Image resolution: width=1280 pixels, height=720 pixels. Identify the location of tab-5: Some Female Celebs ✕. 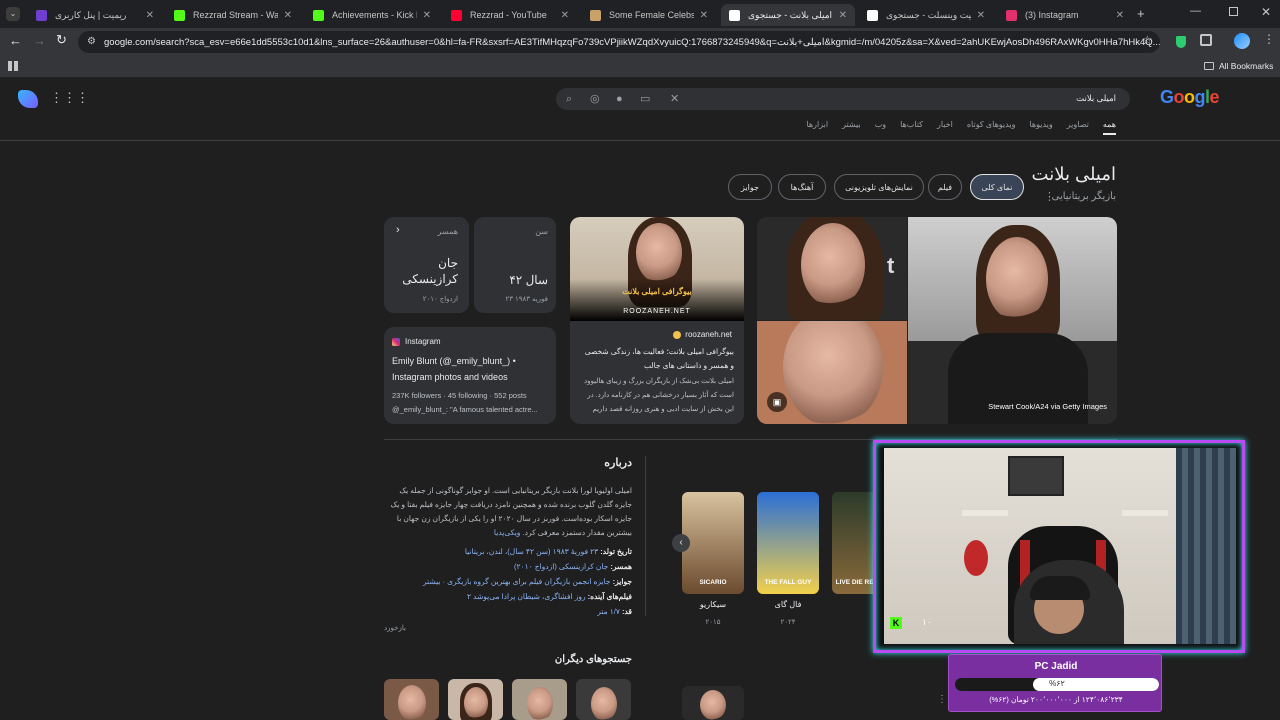
(649, 15).